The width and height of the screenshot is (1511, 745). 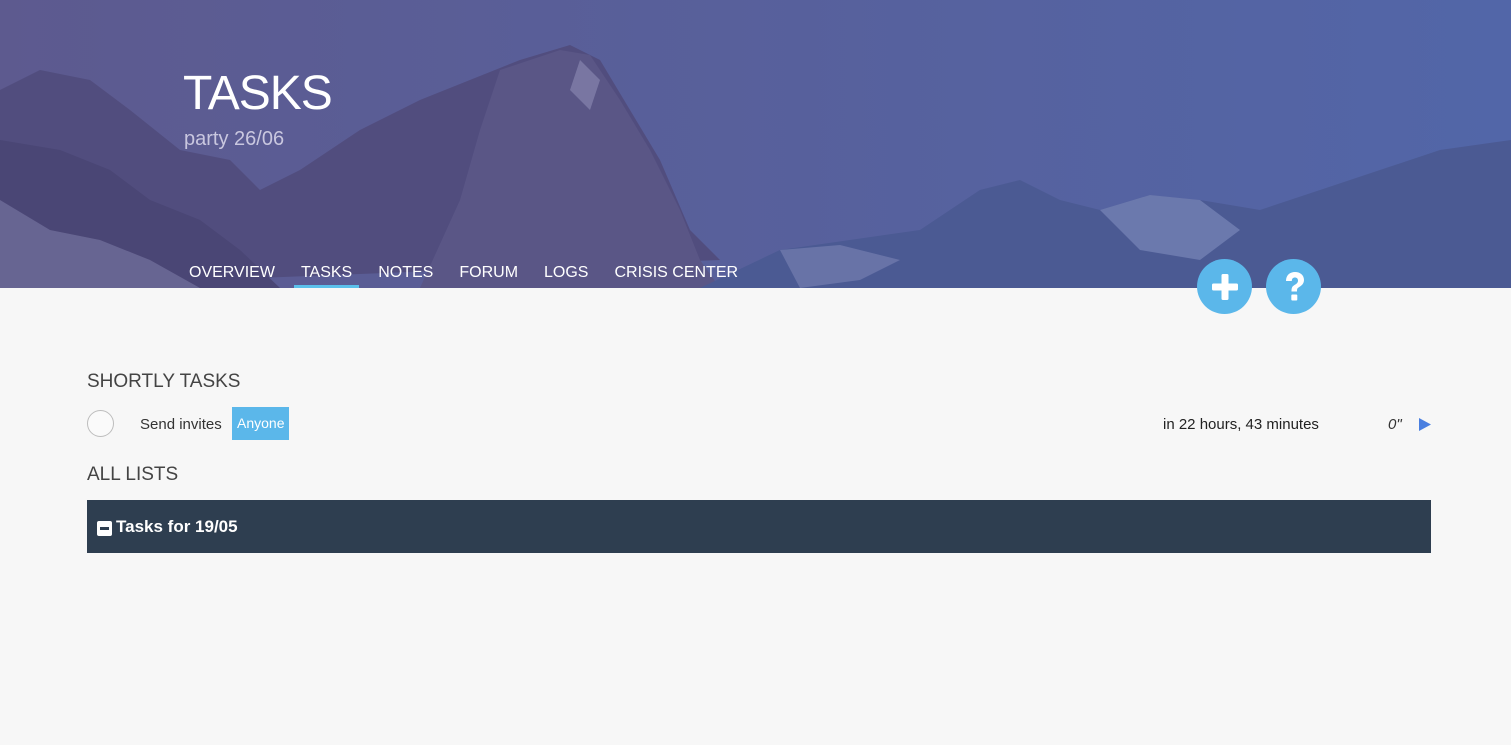 What do you see at coordinates (100, 423) in the screenshot?
I see `task-complete-checkbox` at bounding box center [100, 423].